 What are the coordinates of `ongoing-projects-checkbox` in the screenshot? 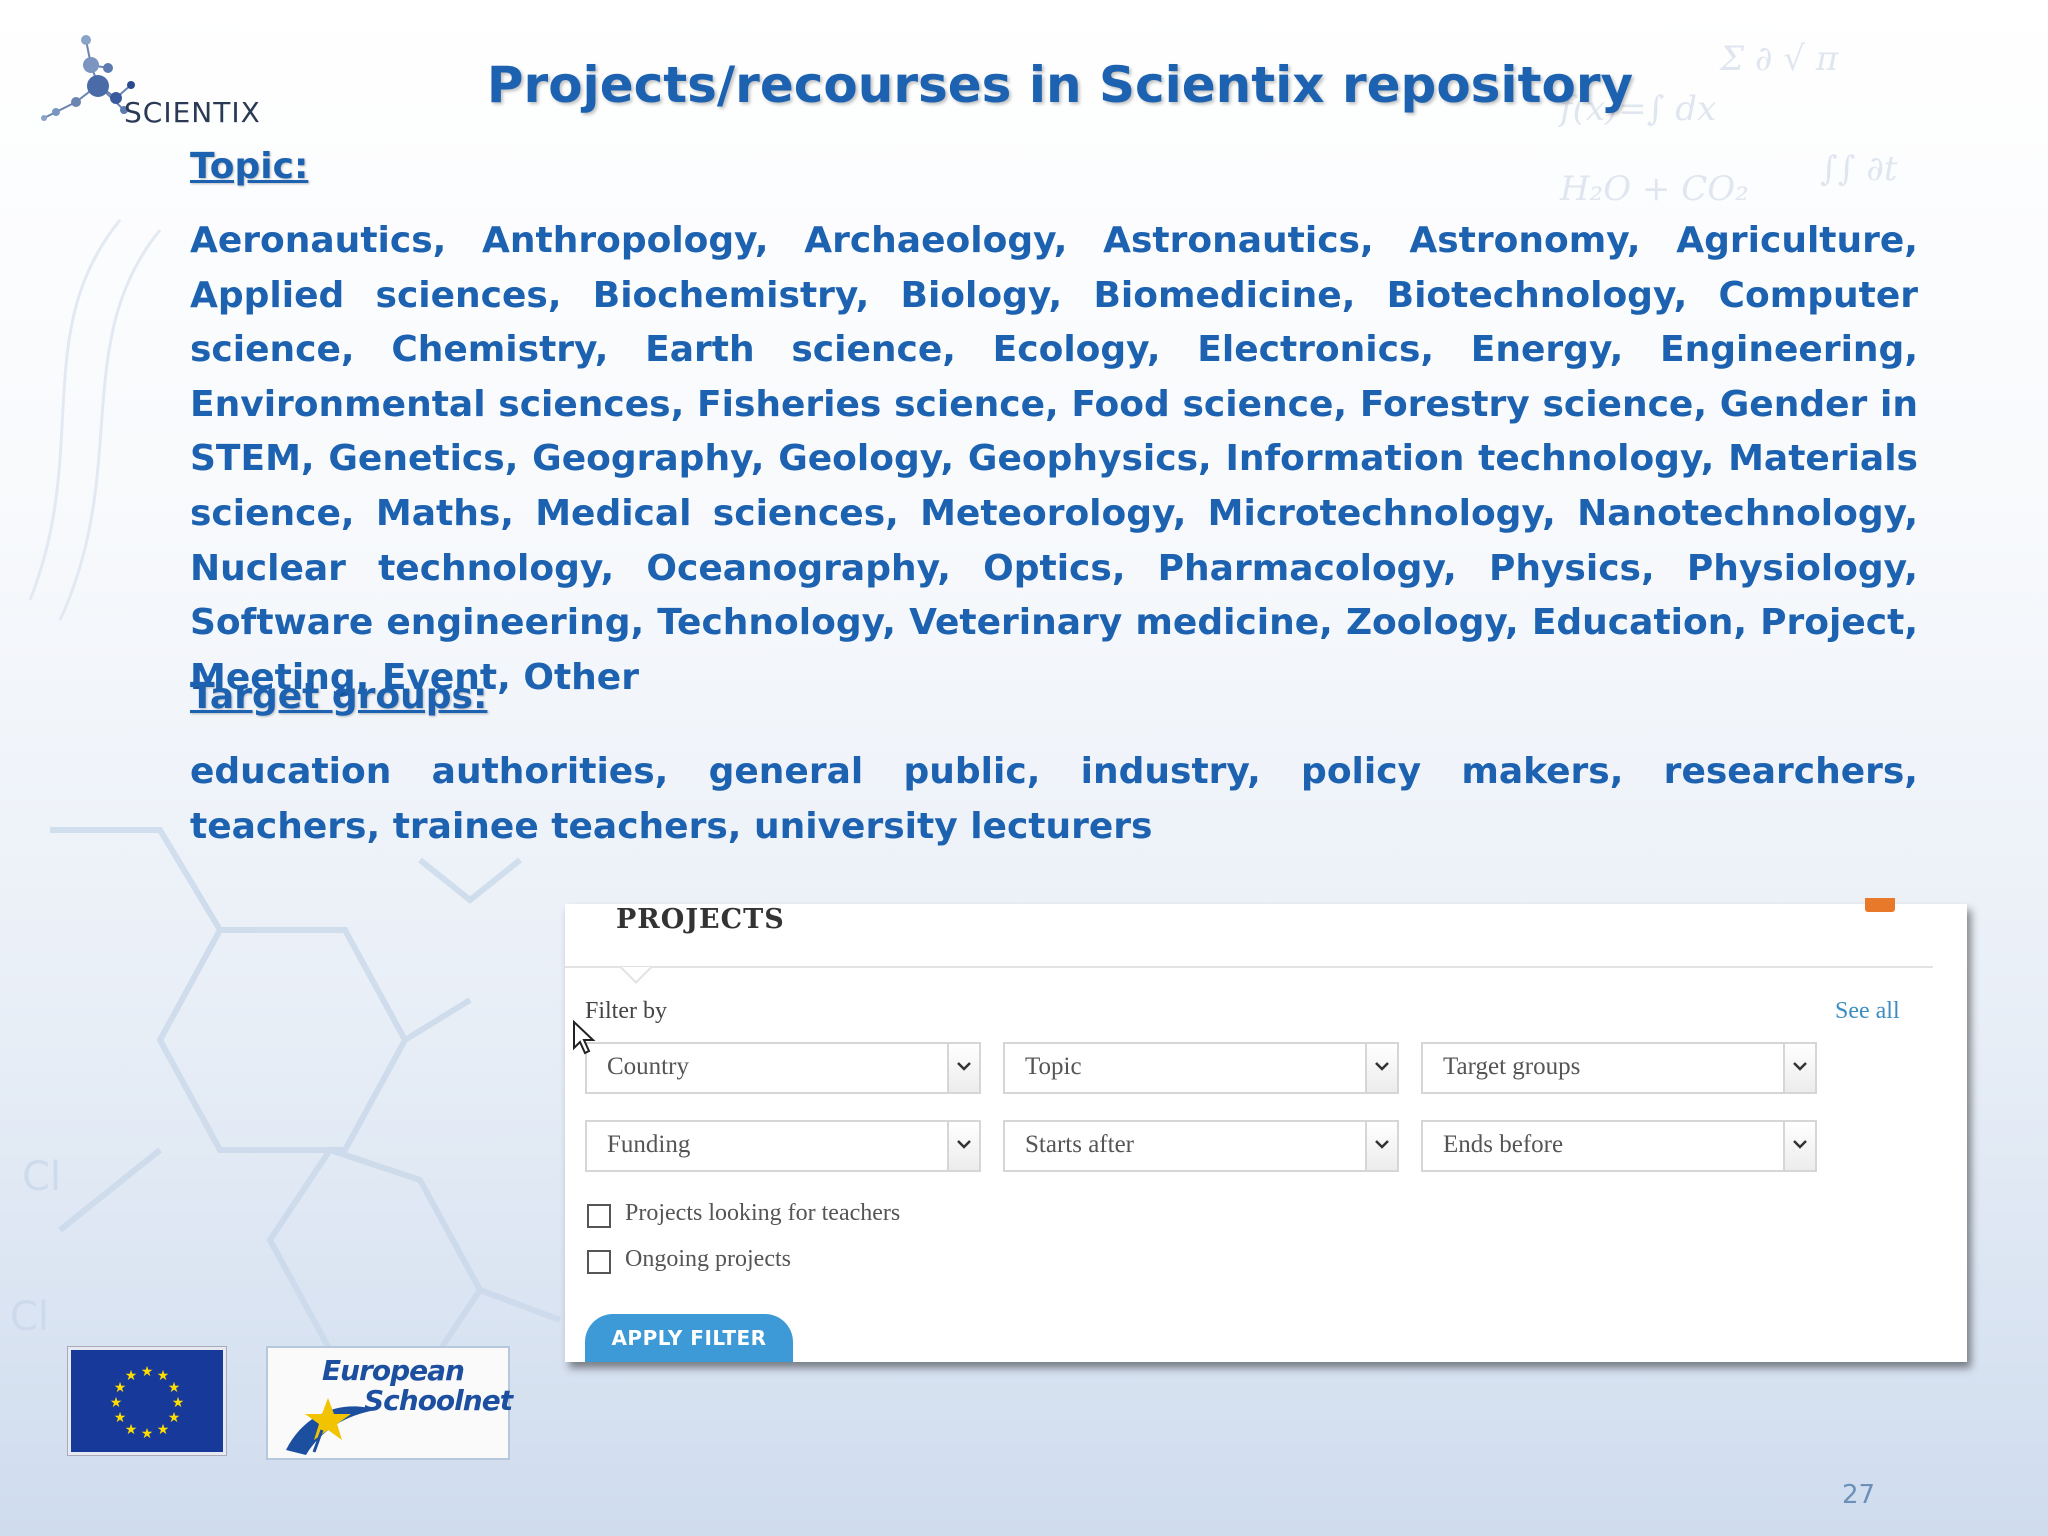 It's located at (599, 1262).